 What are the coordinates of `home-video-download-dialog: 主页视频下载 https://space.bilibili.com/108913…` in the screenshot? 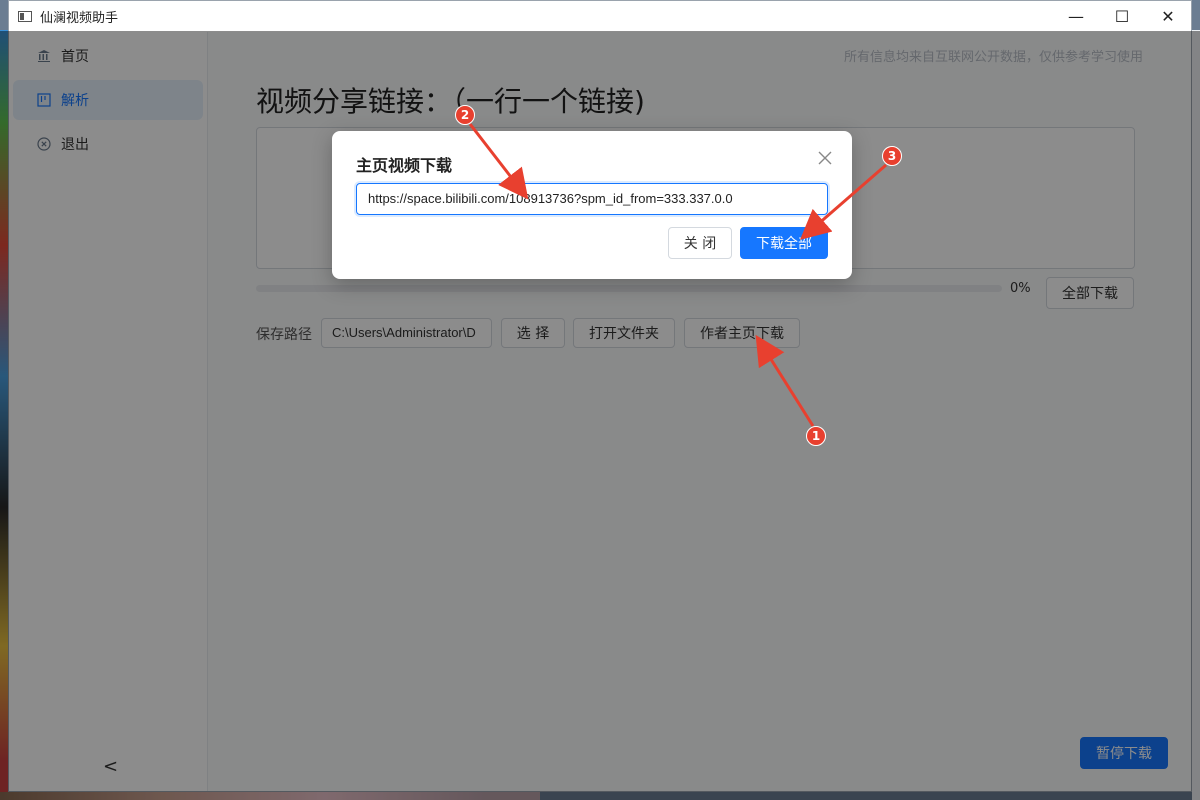 It's located at (592, 205).